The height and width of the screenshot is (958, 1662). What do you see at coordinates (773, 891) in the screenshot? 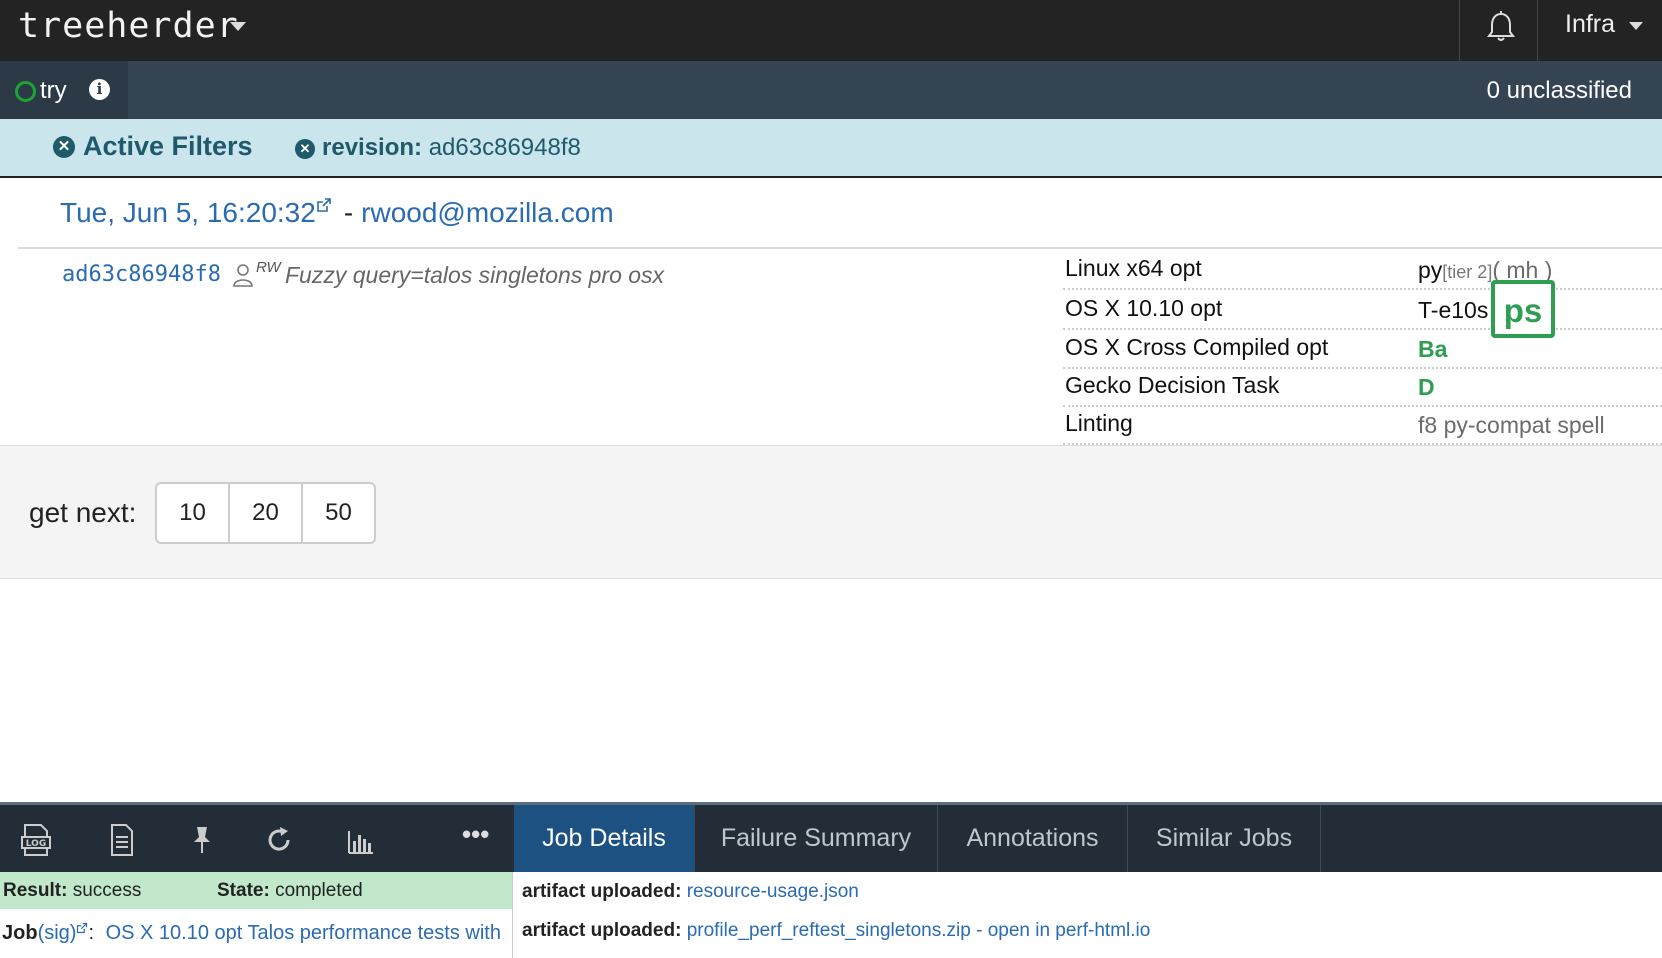
I see `artifact-link: resource-usage.json` at bounding box center [773, 891].